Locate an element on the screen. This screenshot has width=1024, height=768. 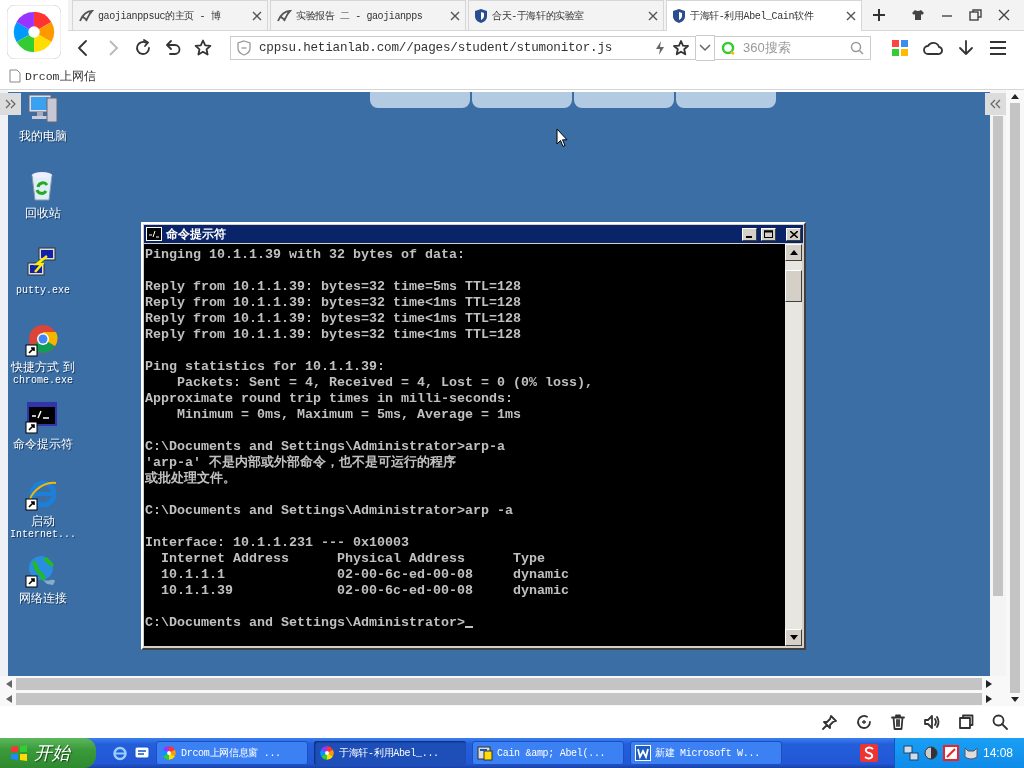
vertical-scrollbar is located at coordinates (1015, 398).